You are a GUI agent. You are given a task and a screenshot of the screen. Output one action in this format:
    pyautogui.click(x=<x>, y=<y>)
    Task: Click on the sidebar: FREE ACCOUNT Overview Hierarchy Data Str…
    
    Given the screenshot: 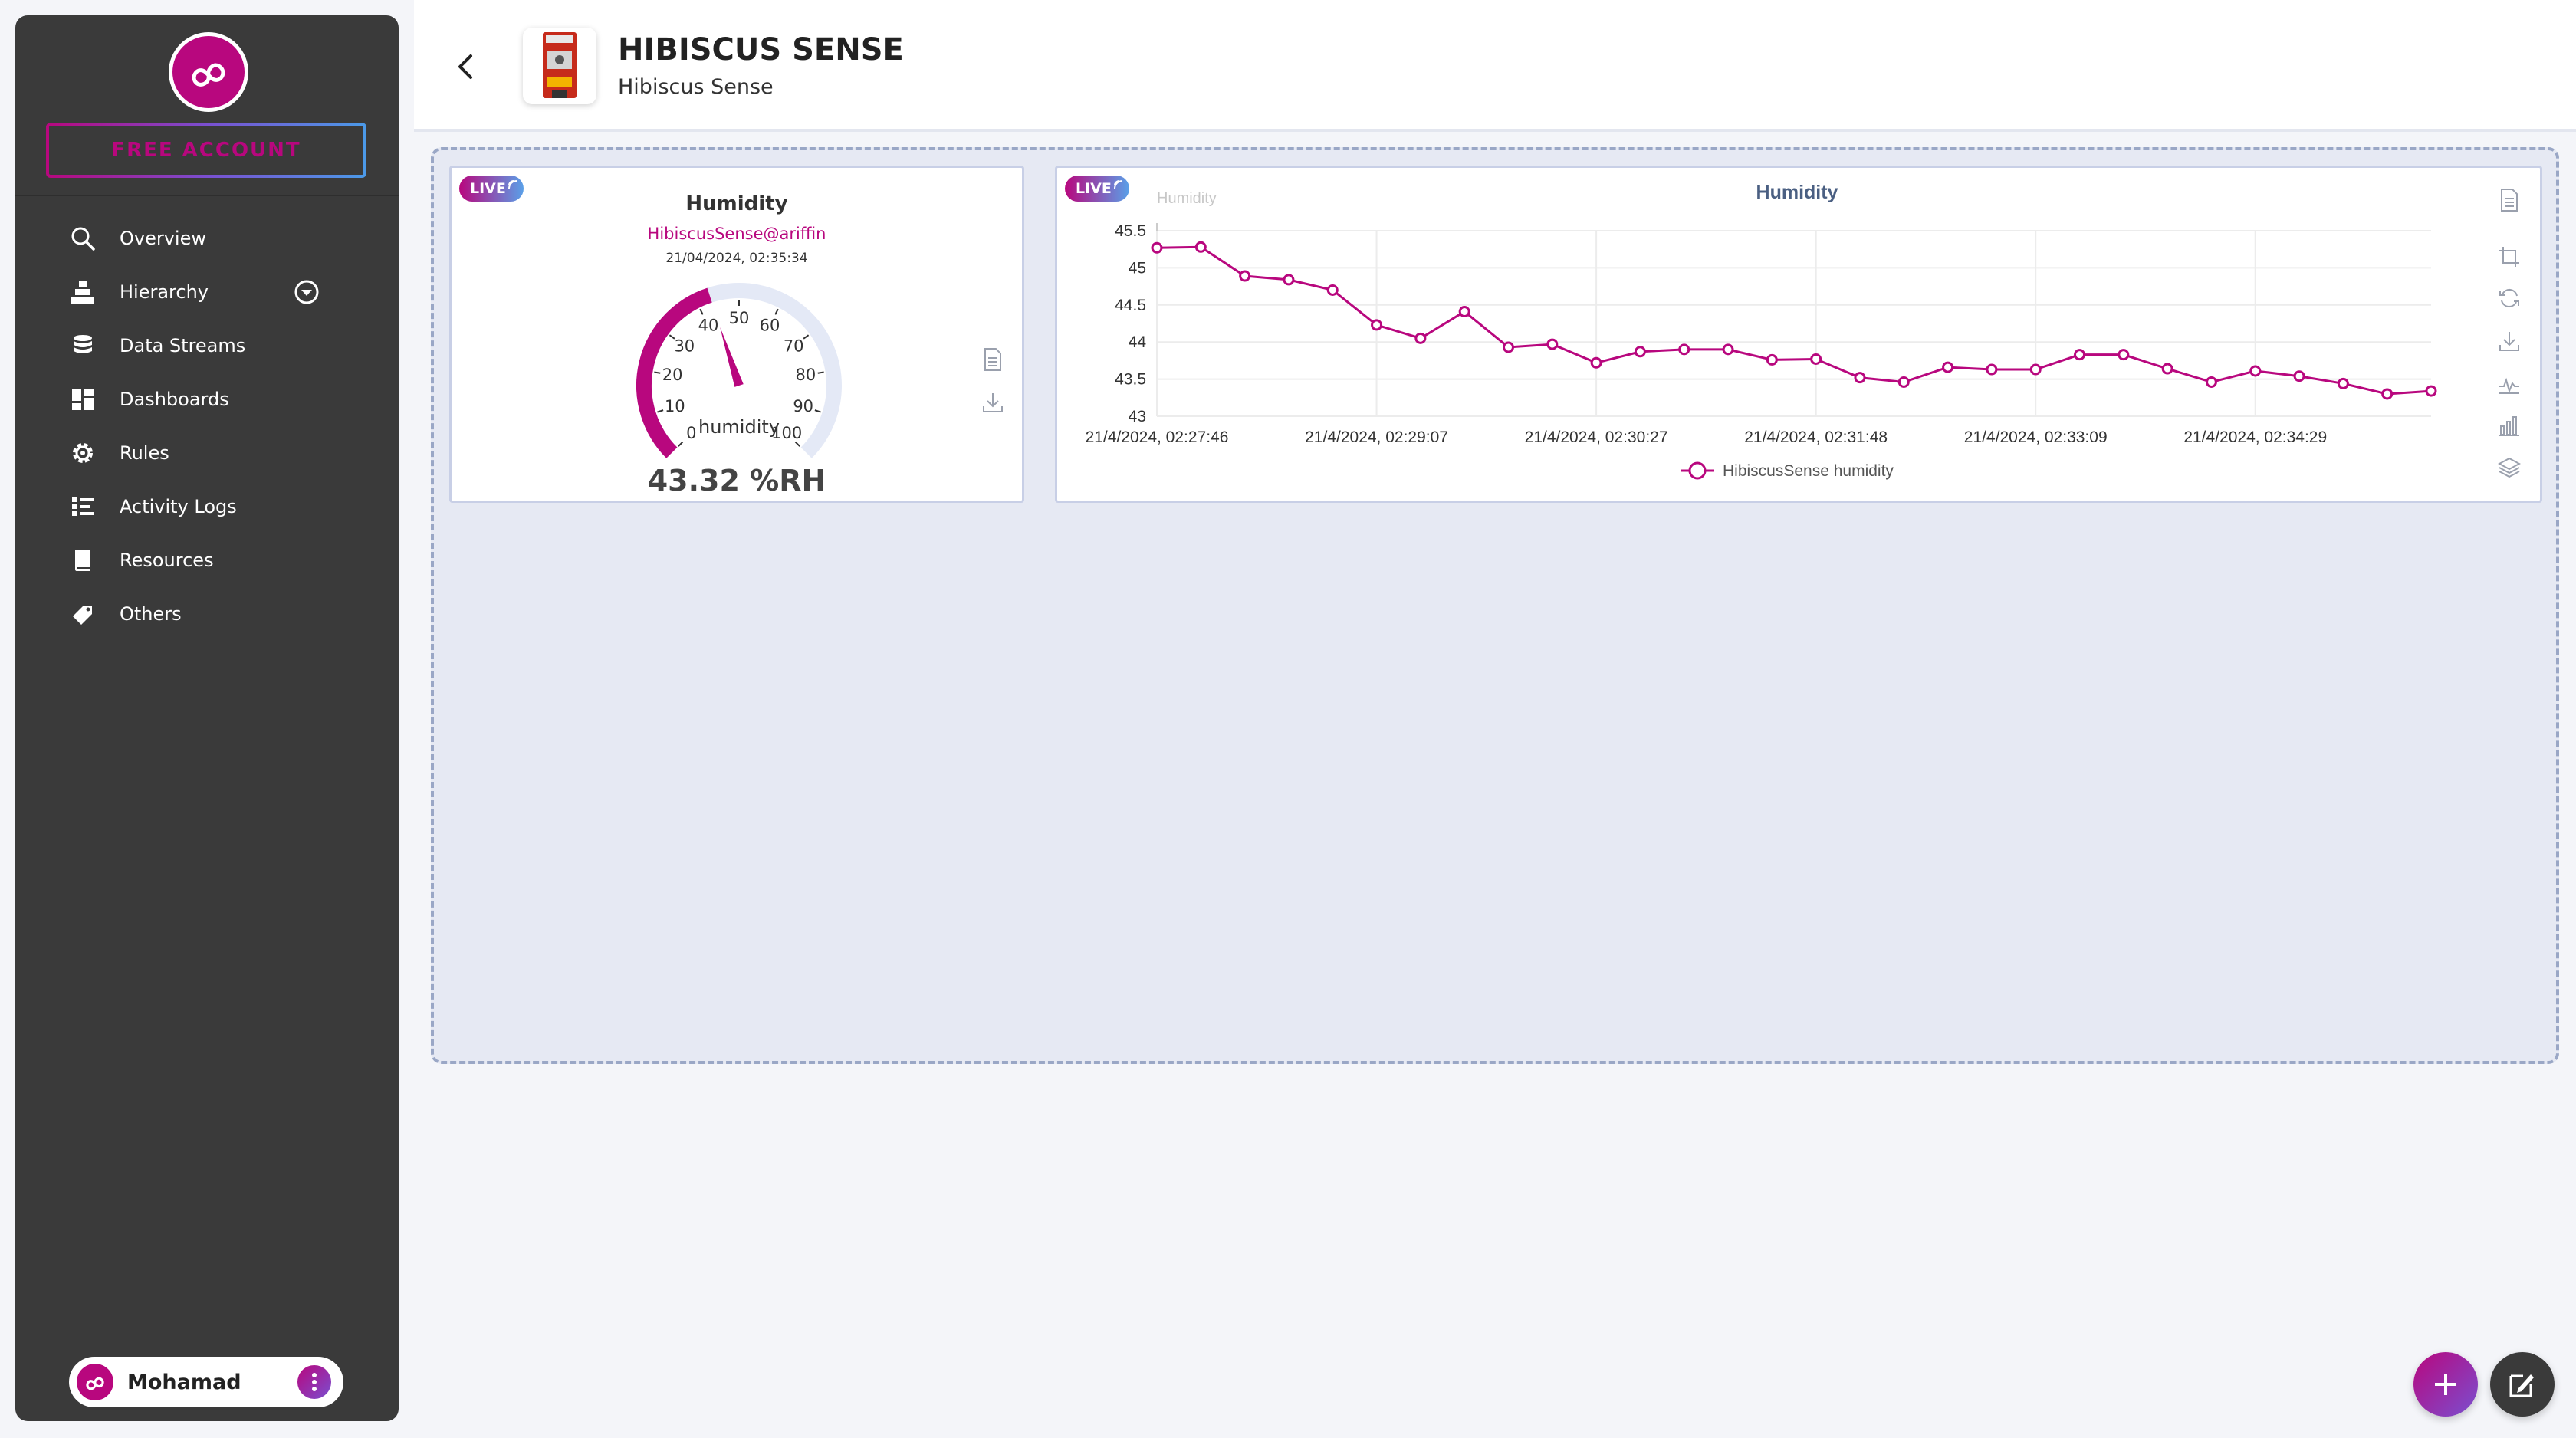 What is the action you would take?
    pyautogui.click(x=207, y=718)
    